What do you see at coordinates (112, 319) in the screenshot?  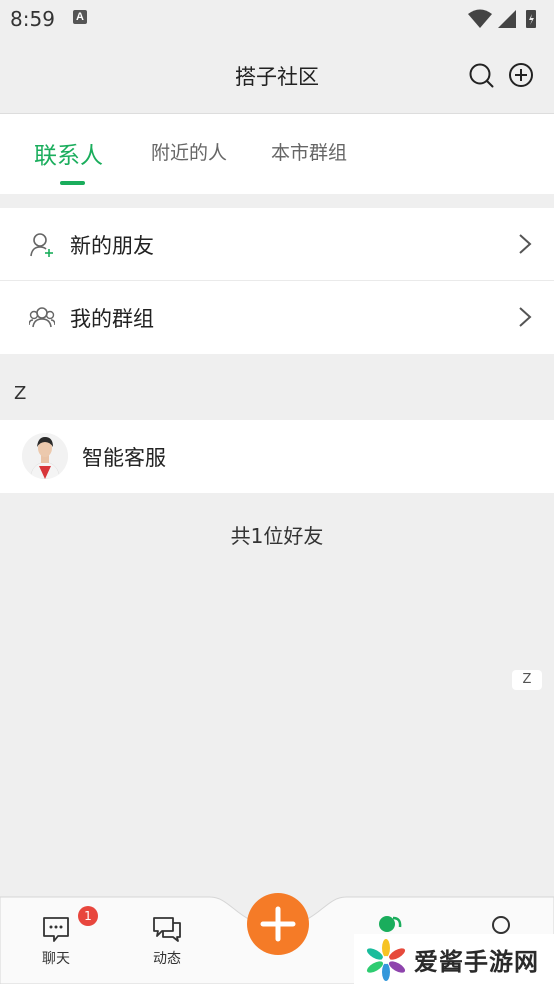 I see `my-groups-label: 我的群组` at bounding box center [112, 319].